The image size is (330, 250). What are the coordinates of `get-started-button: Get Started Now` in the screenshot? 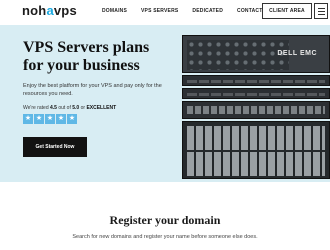 It's located at (55, 147).